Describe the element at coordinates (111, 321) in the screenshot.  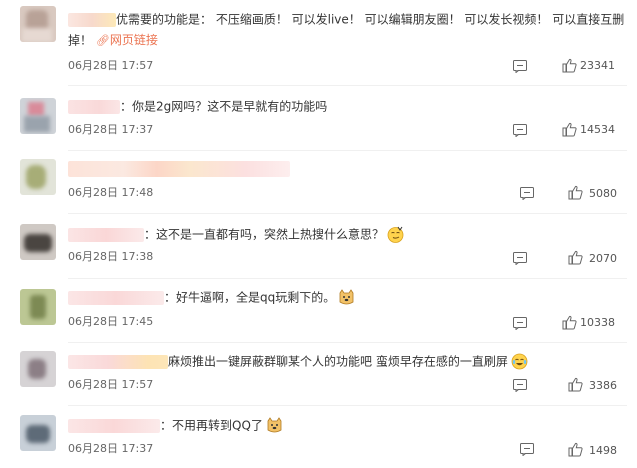
I see `comment-time: 06月28日 17:45` at that location.